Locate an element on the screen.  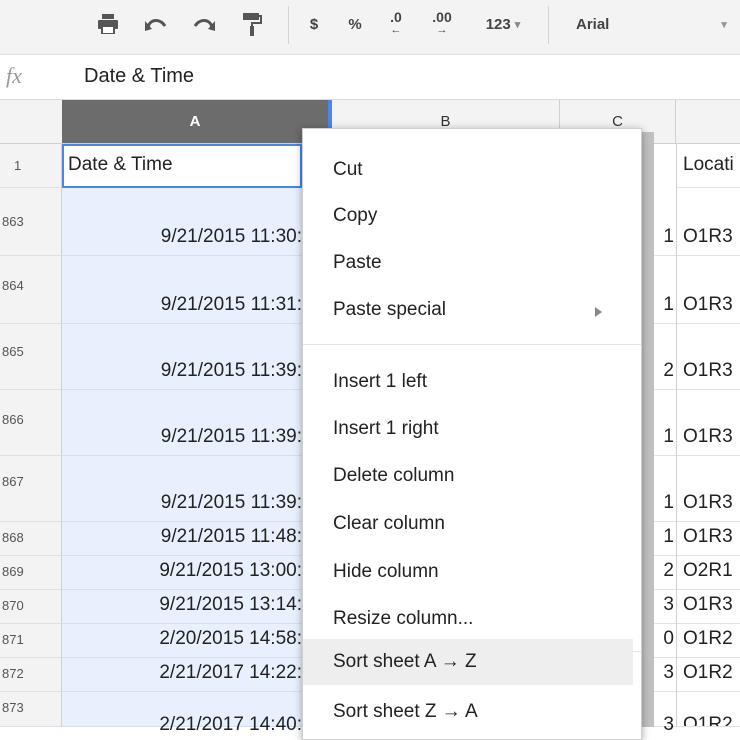
print-icon is located at coordinates (108, 24).